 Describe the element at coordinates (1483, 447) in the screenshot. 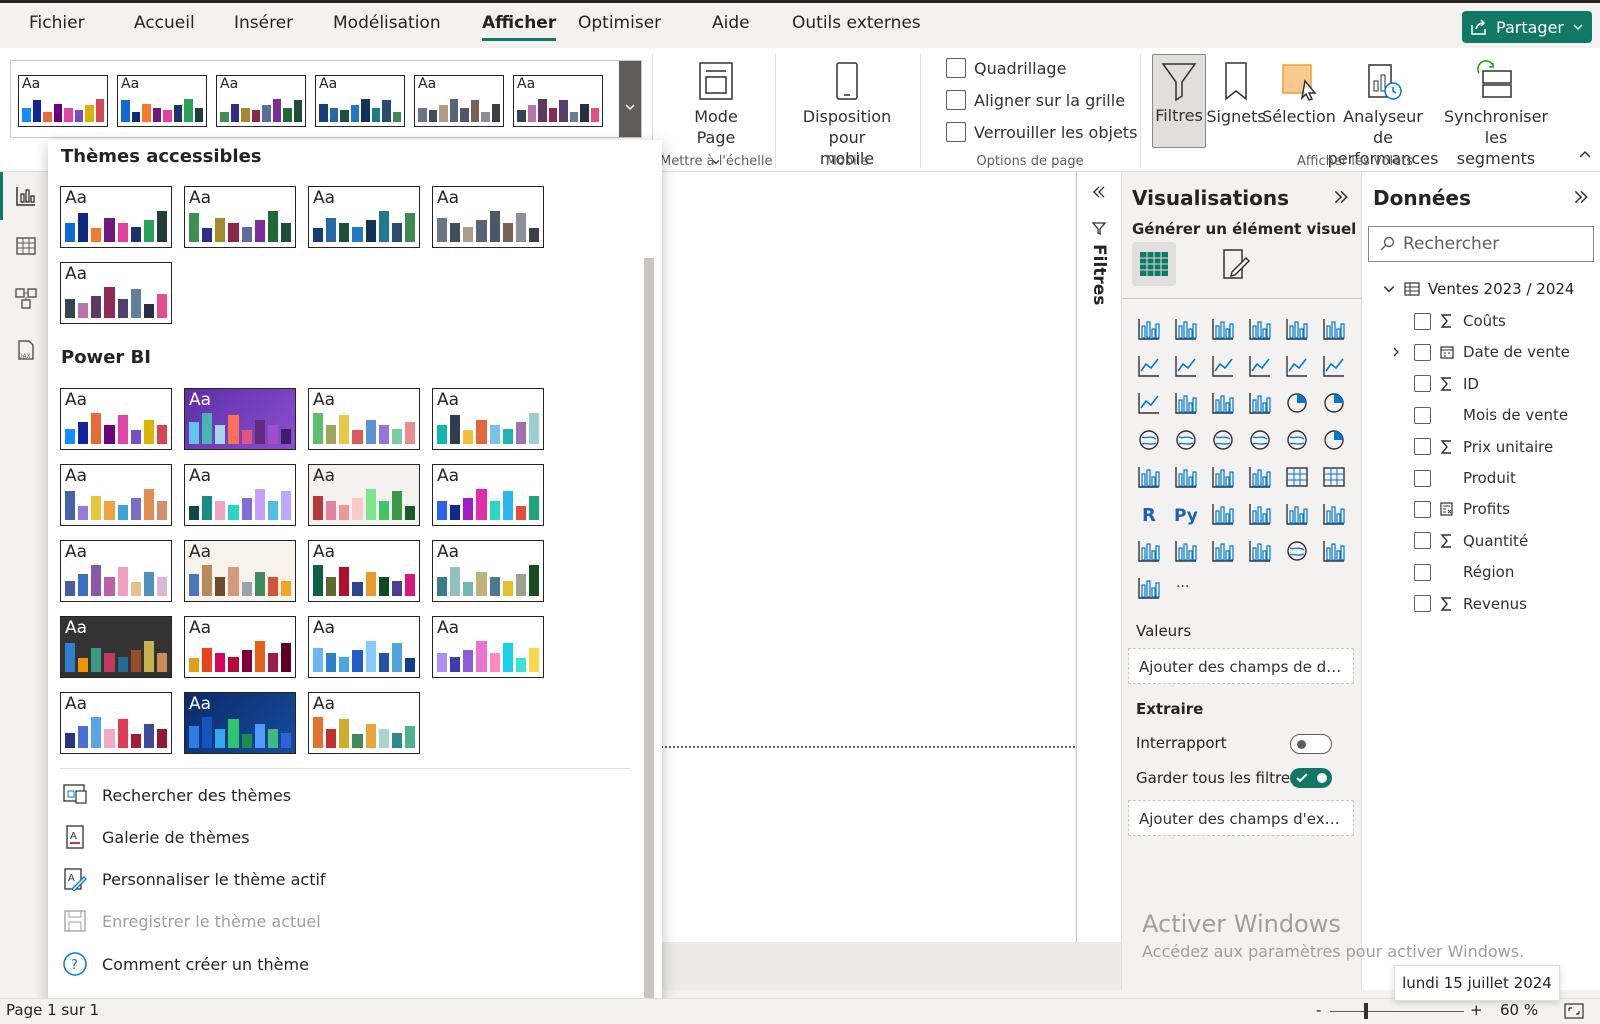

I see `field-item: Prix unitaire` at that location.